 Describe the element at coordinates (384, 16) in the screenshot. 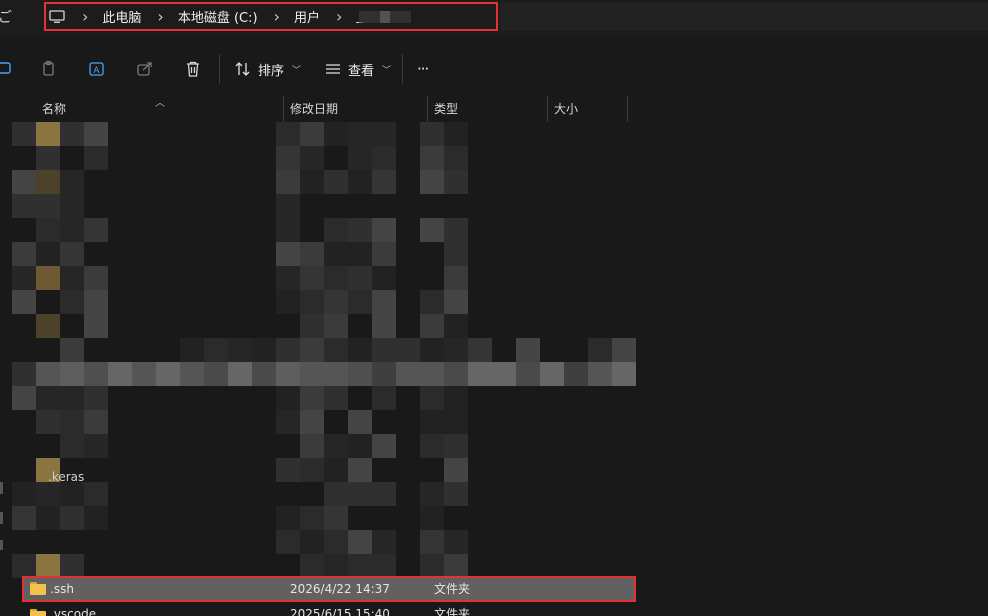

I see `redacted-username` at that location.